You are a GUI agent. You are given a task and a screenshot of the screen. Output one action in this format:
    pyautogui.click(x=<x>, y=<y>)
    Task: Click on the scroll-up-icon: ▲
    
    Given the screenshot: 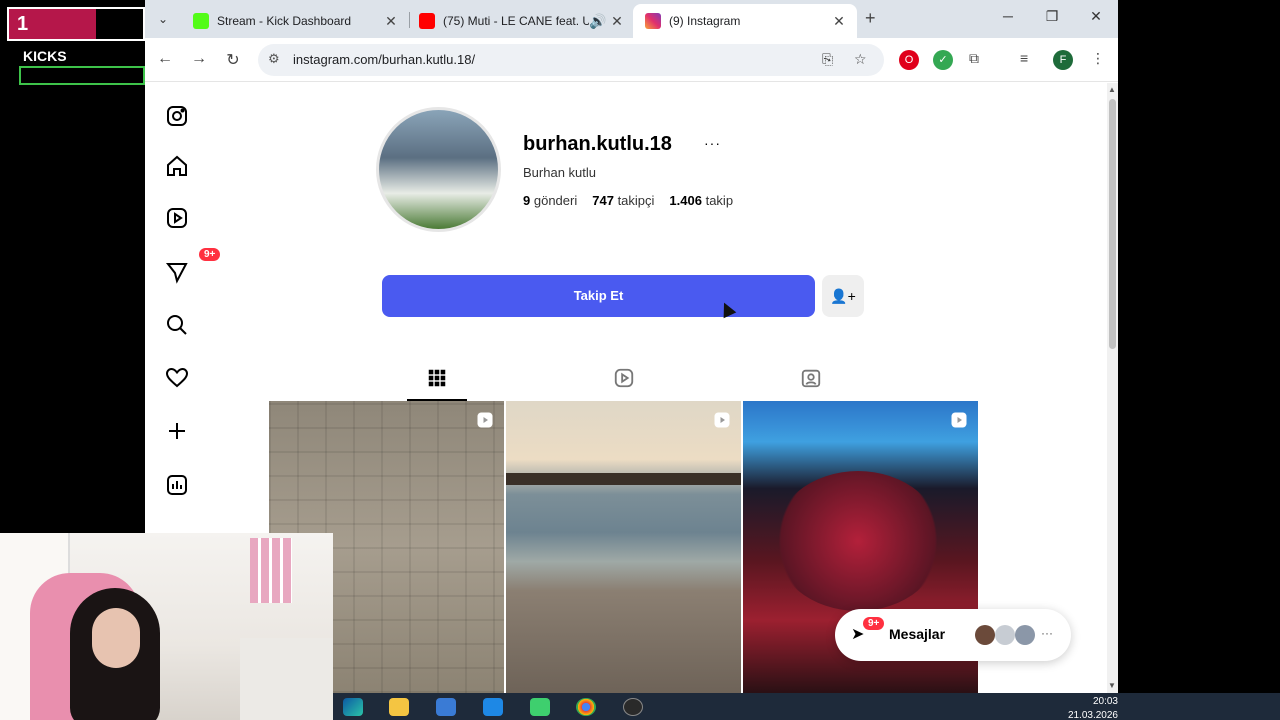 What is the action you would take?
    pyautogui.click(x=1112, y=89)
    